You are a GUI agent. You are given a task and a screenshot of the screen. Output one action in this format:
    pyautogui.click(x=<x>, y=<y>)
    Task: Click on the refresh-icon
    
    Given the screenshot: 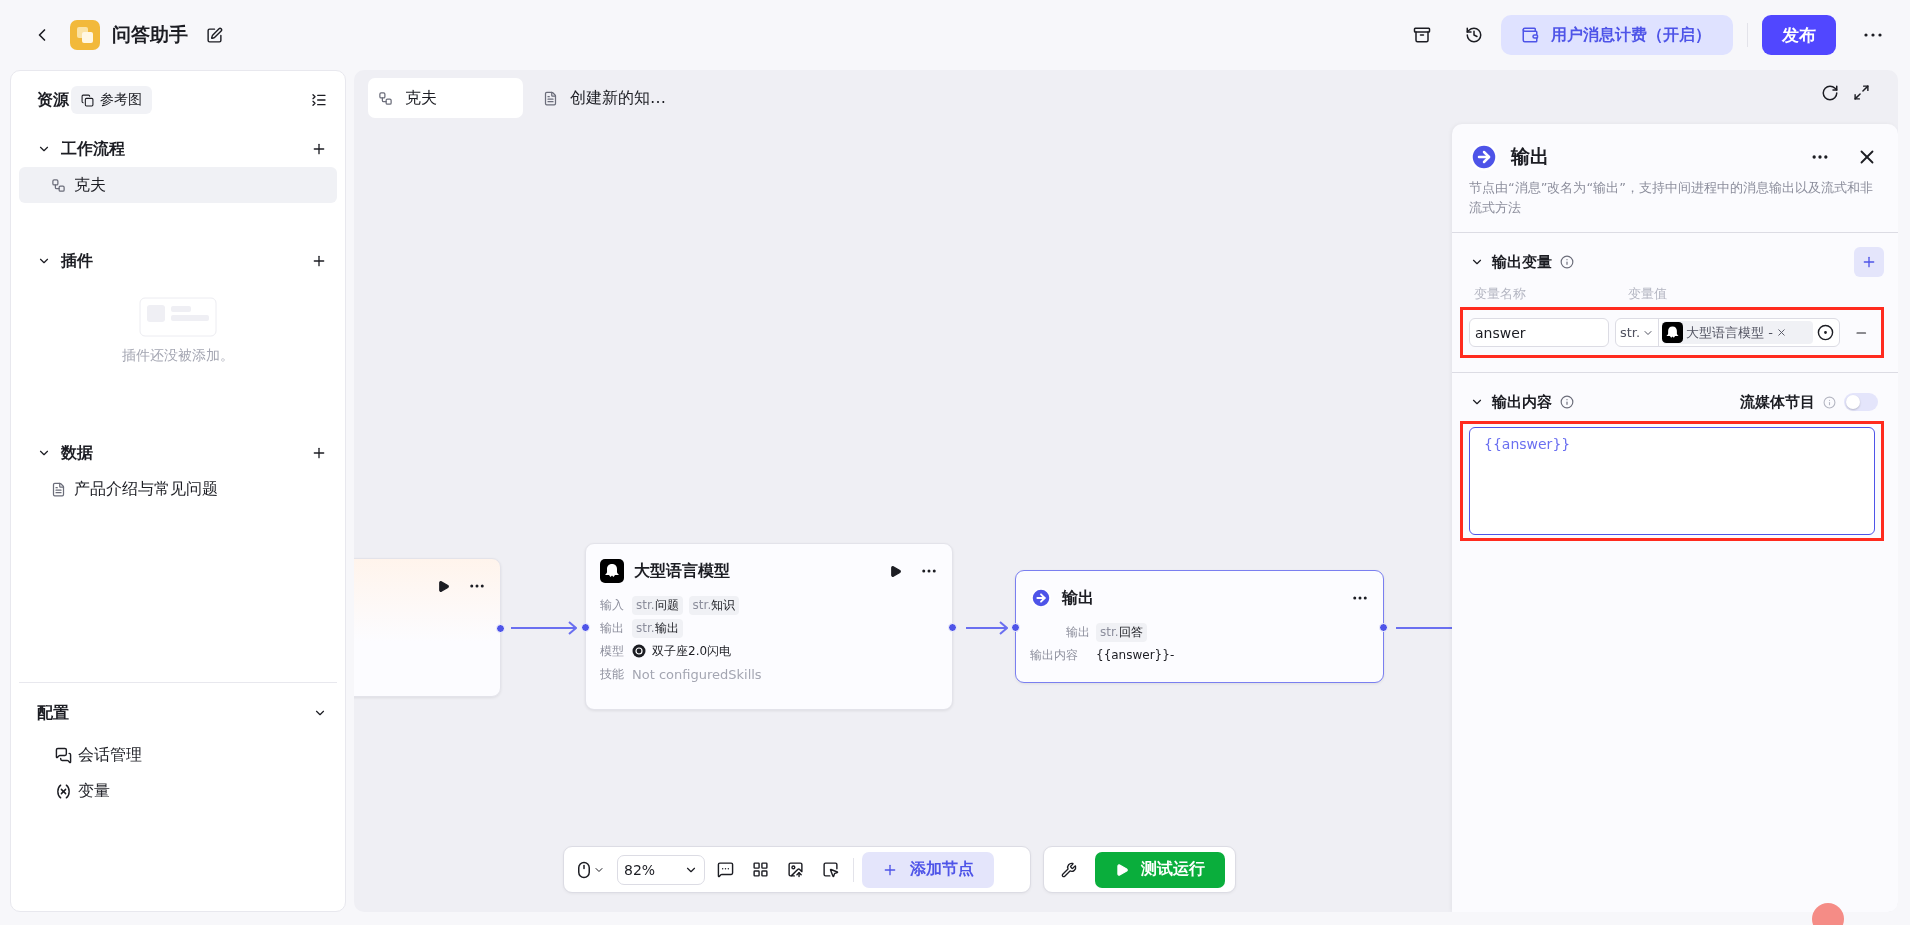 What is the action you would take?
    pyautogui.click(x=1830, y=93)
    